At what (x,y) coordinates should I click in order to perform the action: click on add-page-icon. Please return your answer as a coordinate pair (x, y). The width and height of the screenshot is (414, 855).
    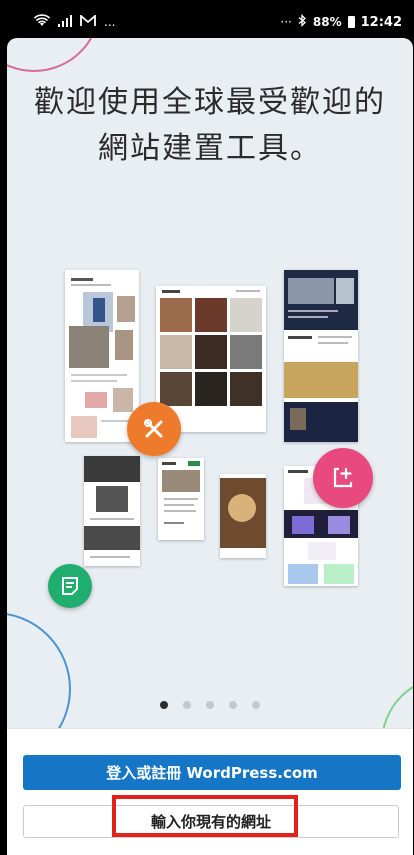
    Looking at the image, I should click on (343, 478).